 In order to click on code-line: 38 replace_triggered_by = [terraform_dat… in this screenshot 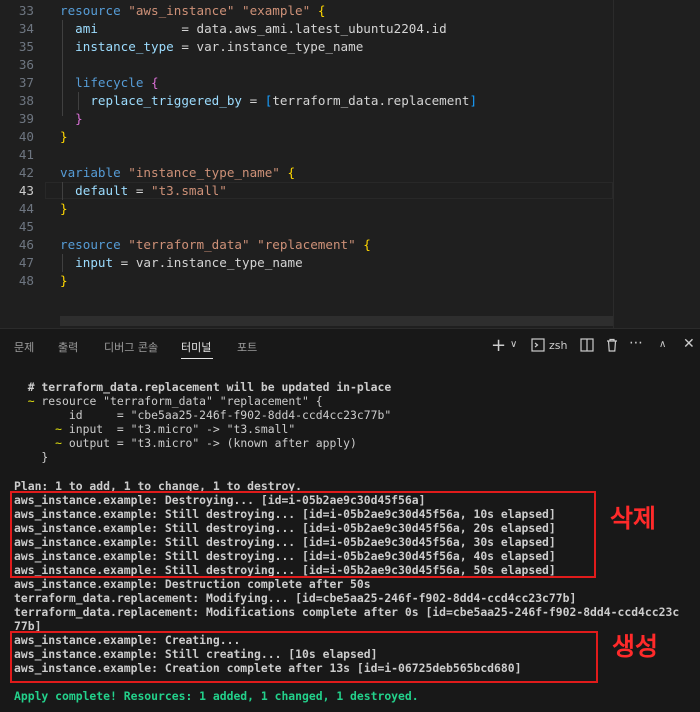, I will do `click(350, 101)`.